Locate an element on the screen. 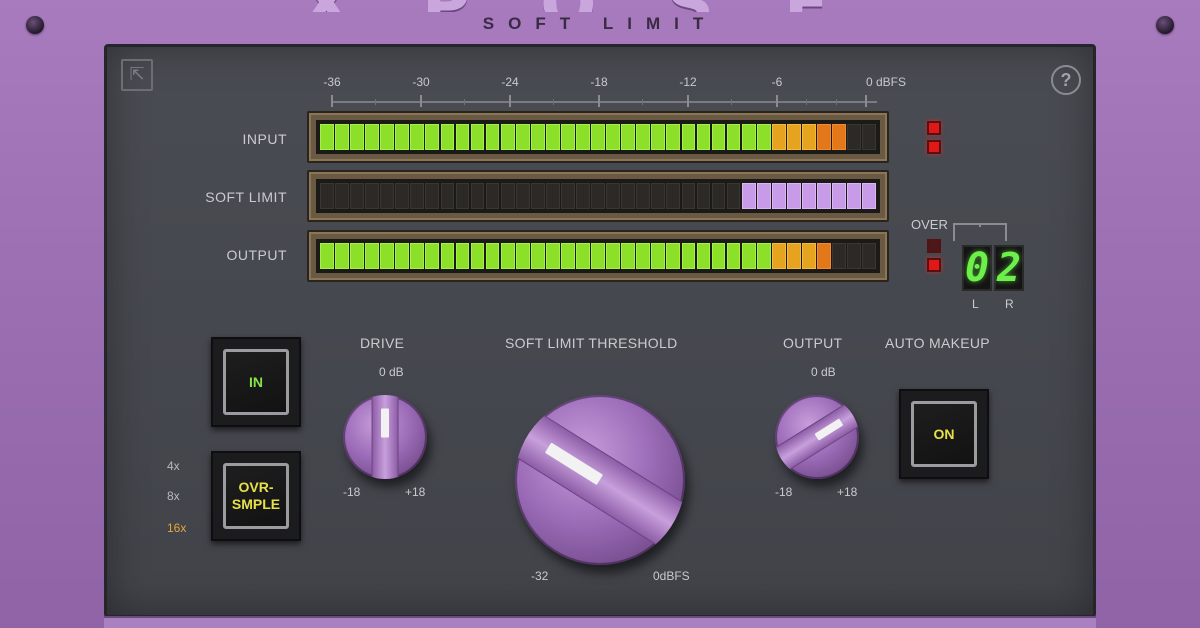 The image size is (1200, 628). input-meter-segments is located at coordinates (598, 137).